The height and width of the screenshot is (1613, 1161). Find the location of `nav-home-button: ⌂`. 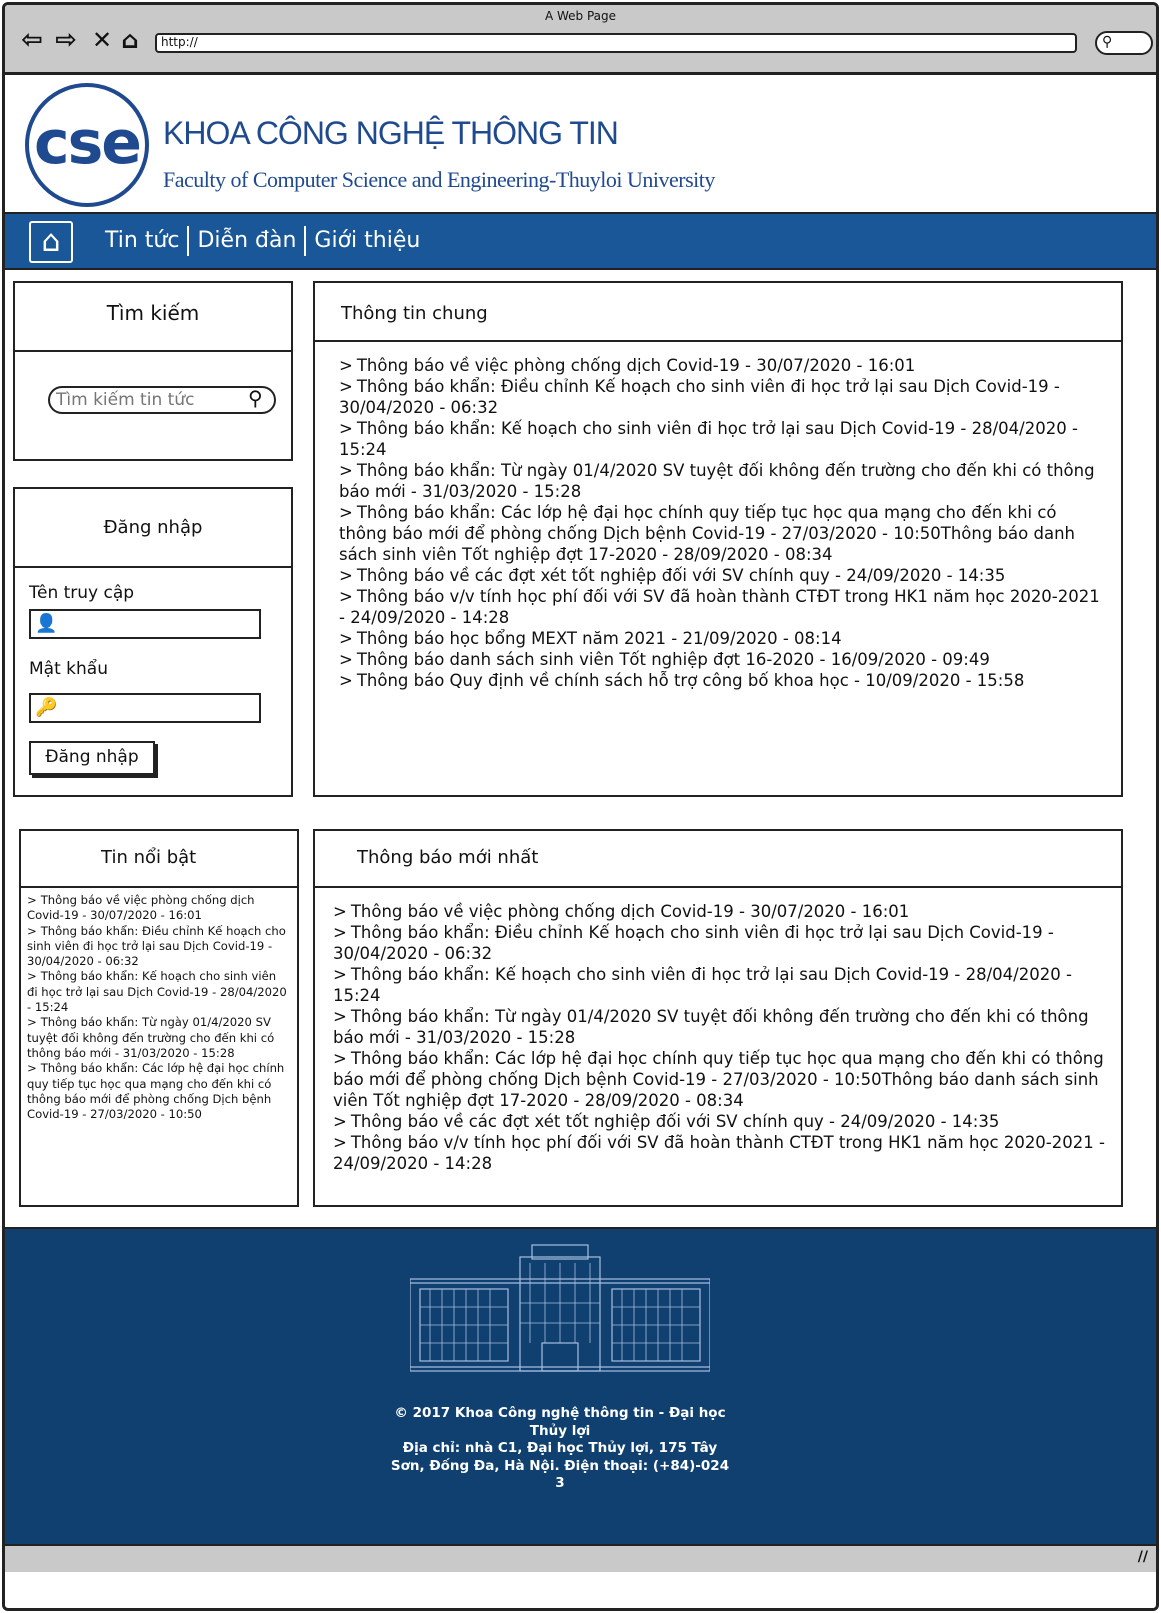

nav-home-button: ⌂ is located at coordinates (51, 242).